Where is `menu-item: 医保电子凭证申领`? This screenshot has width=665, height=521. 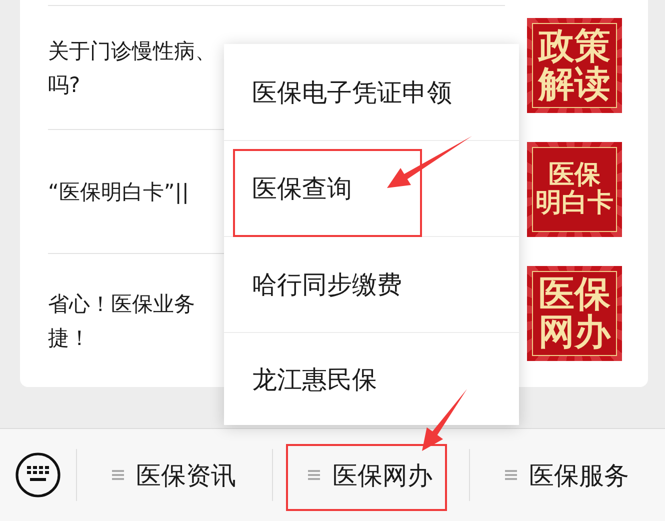
menu-item: 医保电子凭证申领 is located at coordinates (352, 92).